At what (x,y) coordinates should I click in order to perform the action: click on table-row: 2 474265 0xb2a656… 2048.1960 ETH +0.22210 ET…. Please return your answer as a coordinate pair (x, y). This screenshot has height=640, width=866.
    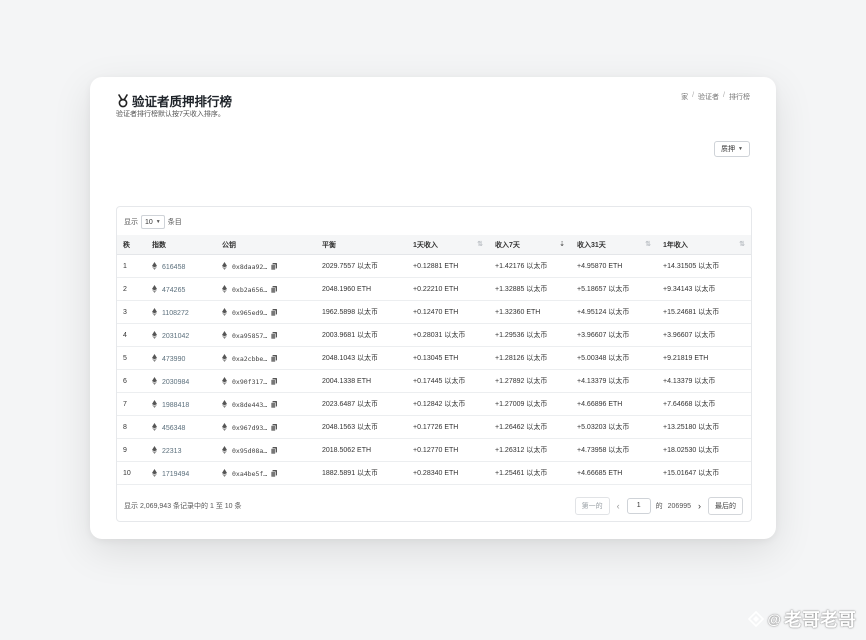
    Looking at the image, I should click on (434, 289).